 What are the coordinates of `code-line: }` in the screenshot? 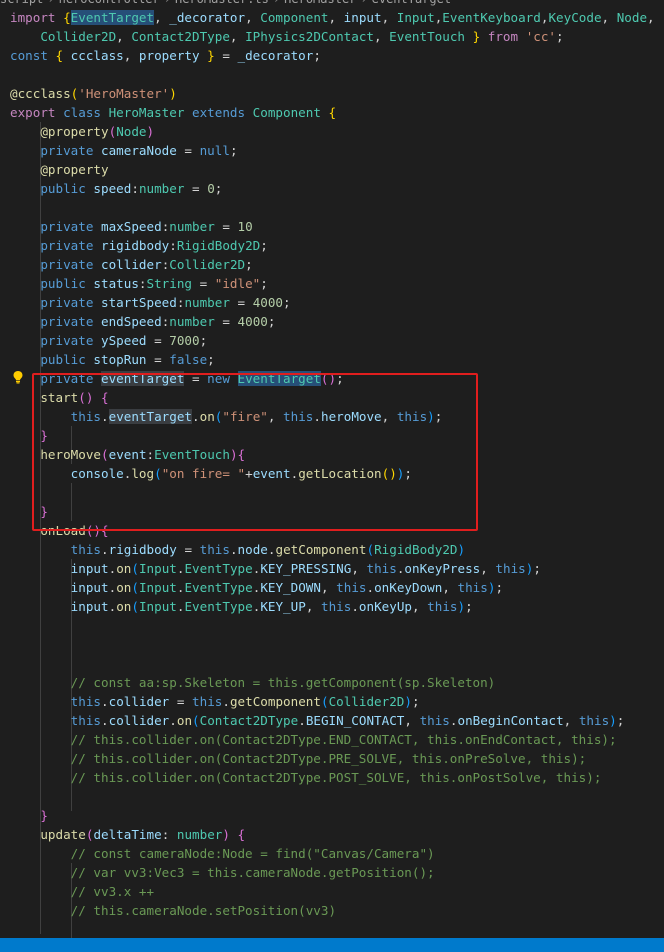 It's located at (332, 815).